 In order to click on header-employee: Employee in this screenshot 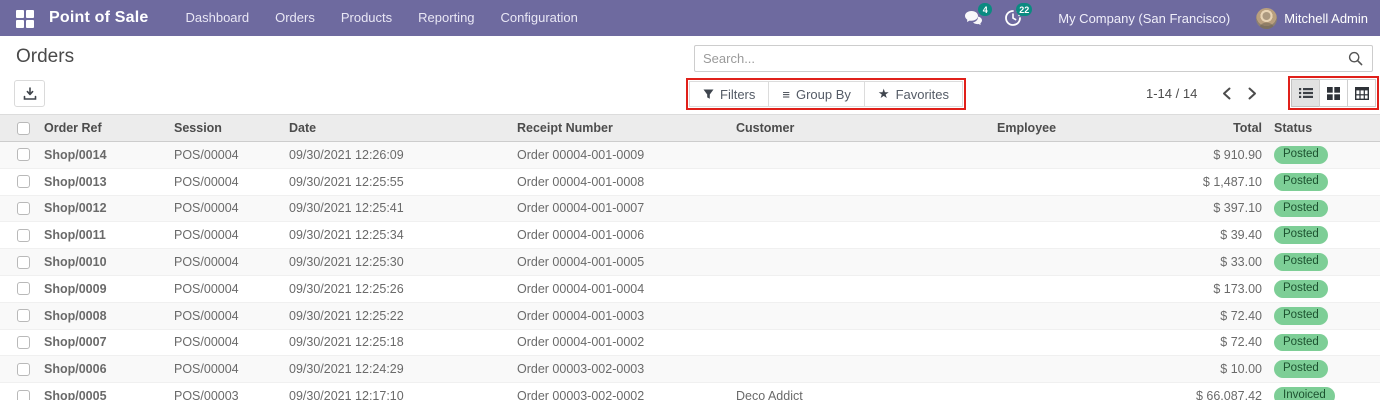, I will do `click(1050, 128)`.